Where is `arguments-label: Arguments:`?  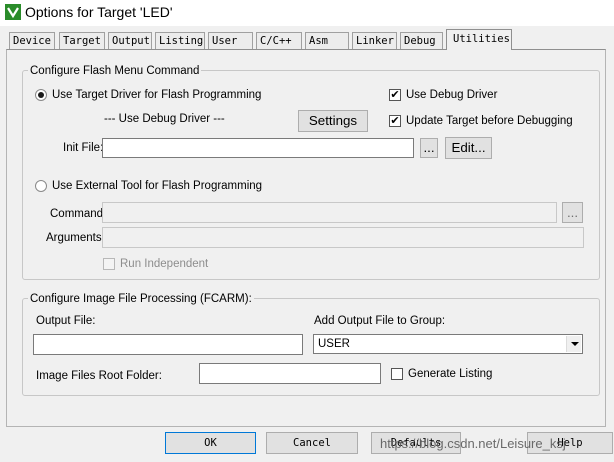 arguments-label: Arguments: is located at coordinates (75, 238).